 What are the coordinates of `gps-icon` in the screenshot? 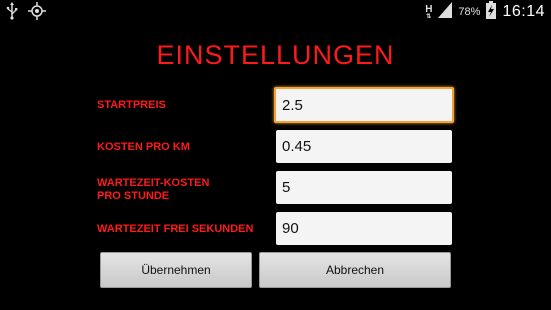 It's located at (37, 13).